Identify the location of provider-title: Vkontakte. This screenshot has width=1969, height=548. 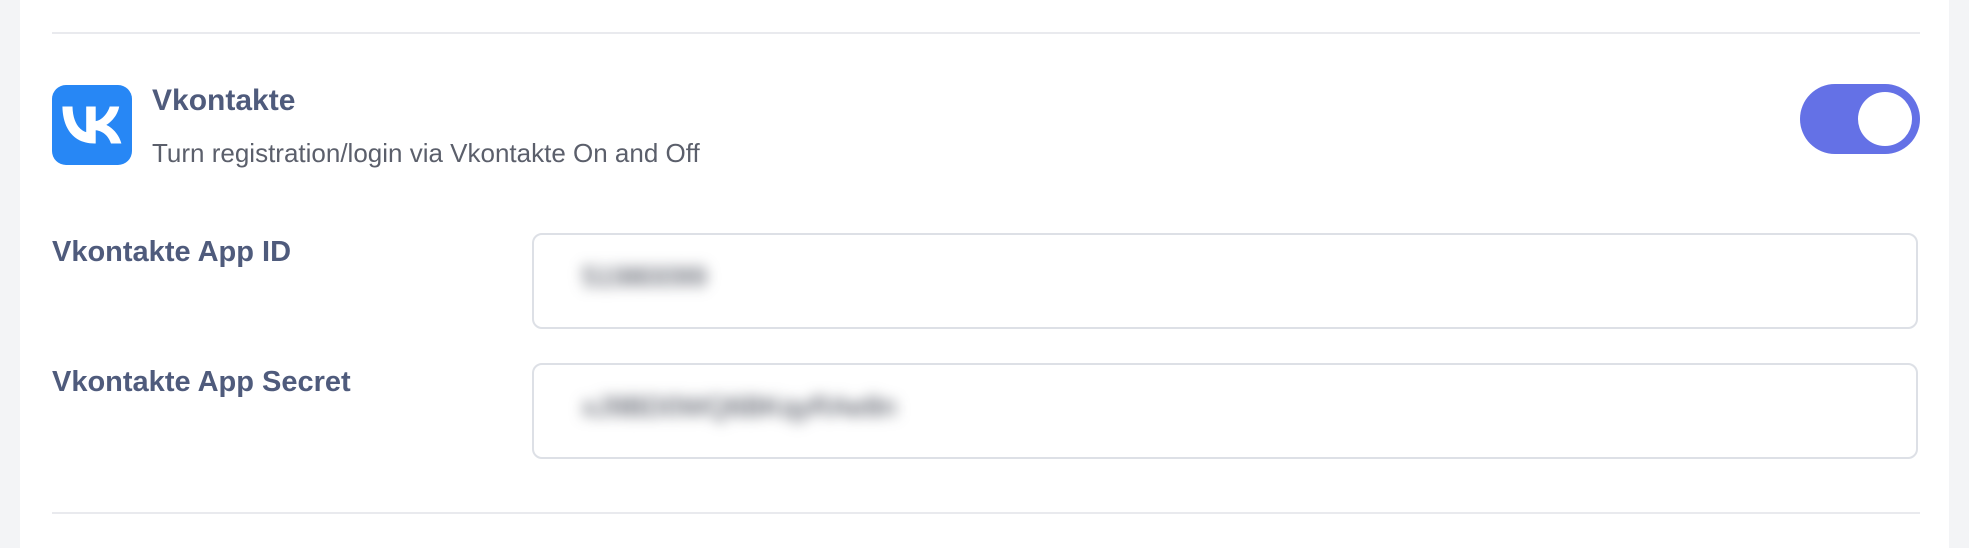
(224, 100).